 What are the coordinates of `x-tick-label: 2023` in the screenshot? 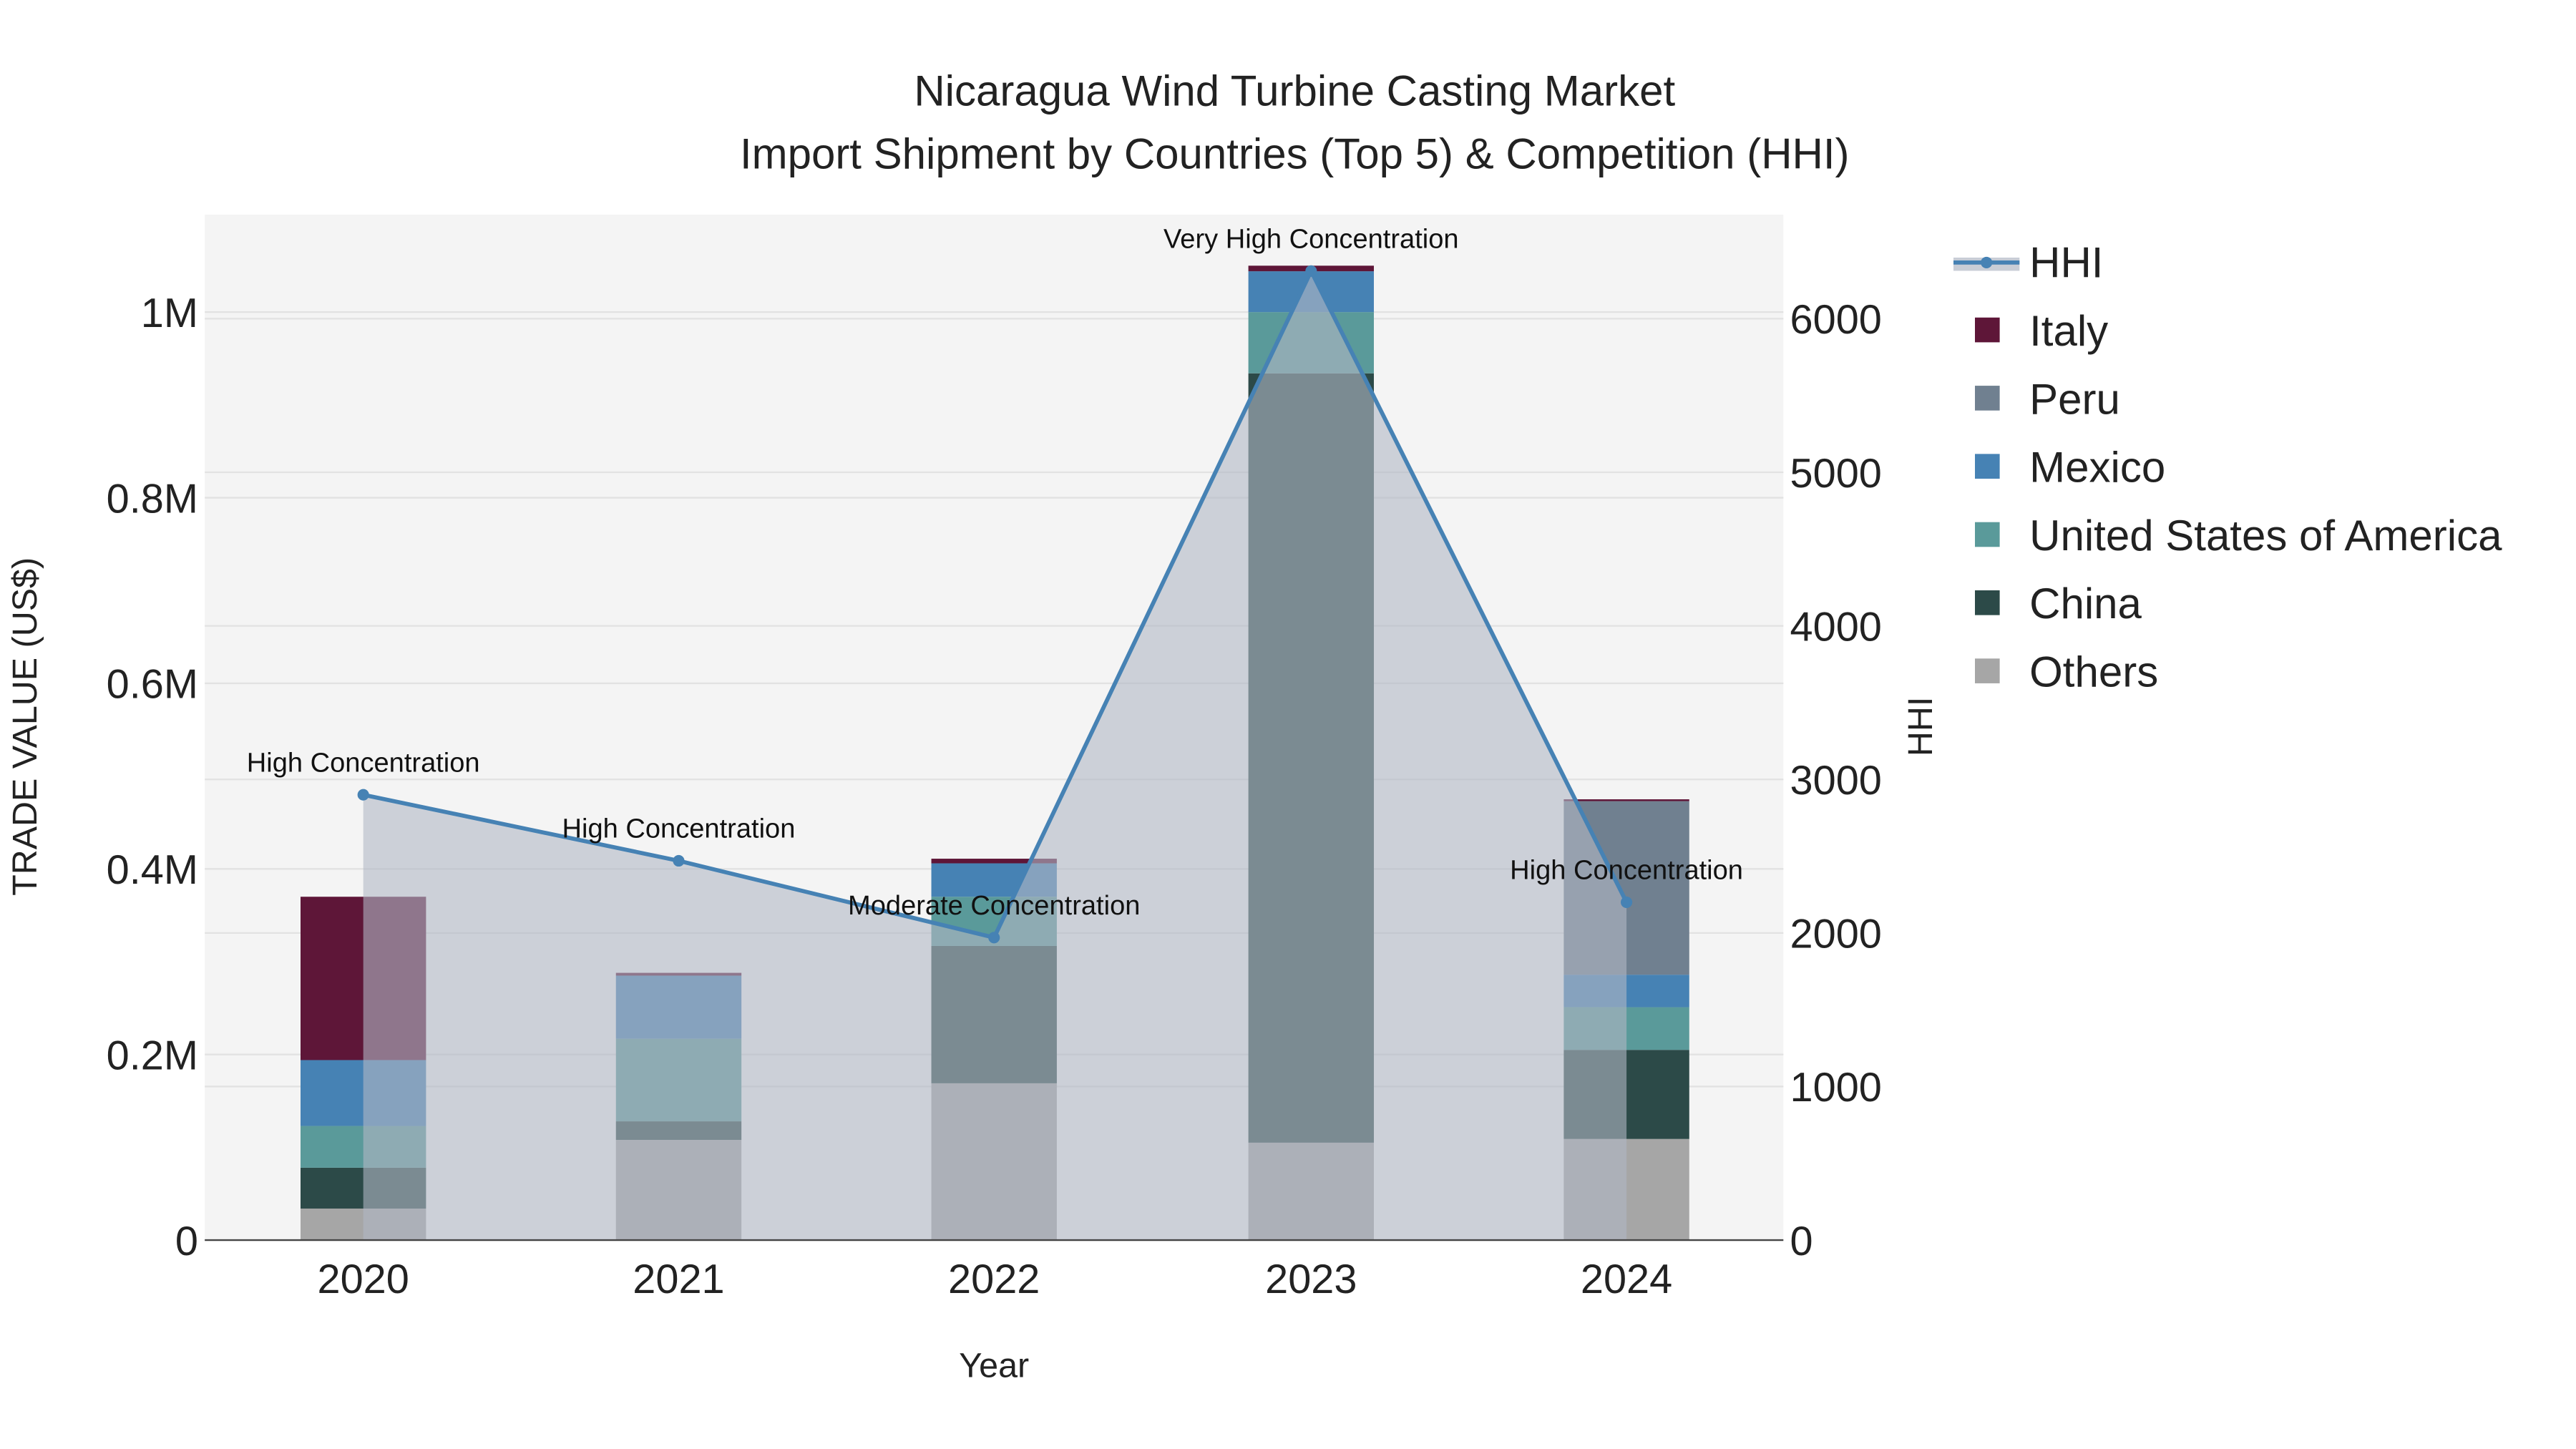 It's located at (1311, 1279).